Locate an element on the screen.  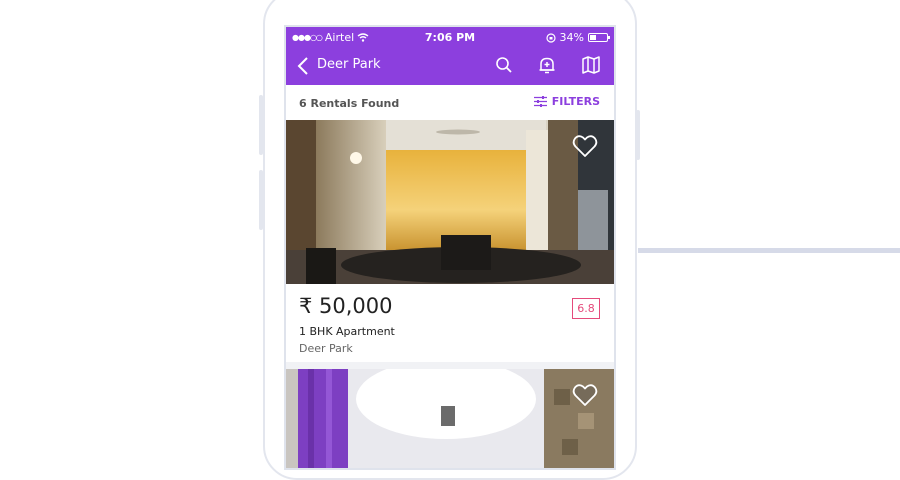
battery-icon is located at coordinates (599, 37).